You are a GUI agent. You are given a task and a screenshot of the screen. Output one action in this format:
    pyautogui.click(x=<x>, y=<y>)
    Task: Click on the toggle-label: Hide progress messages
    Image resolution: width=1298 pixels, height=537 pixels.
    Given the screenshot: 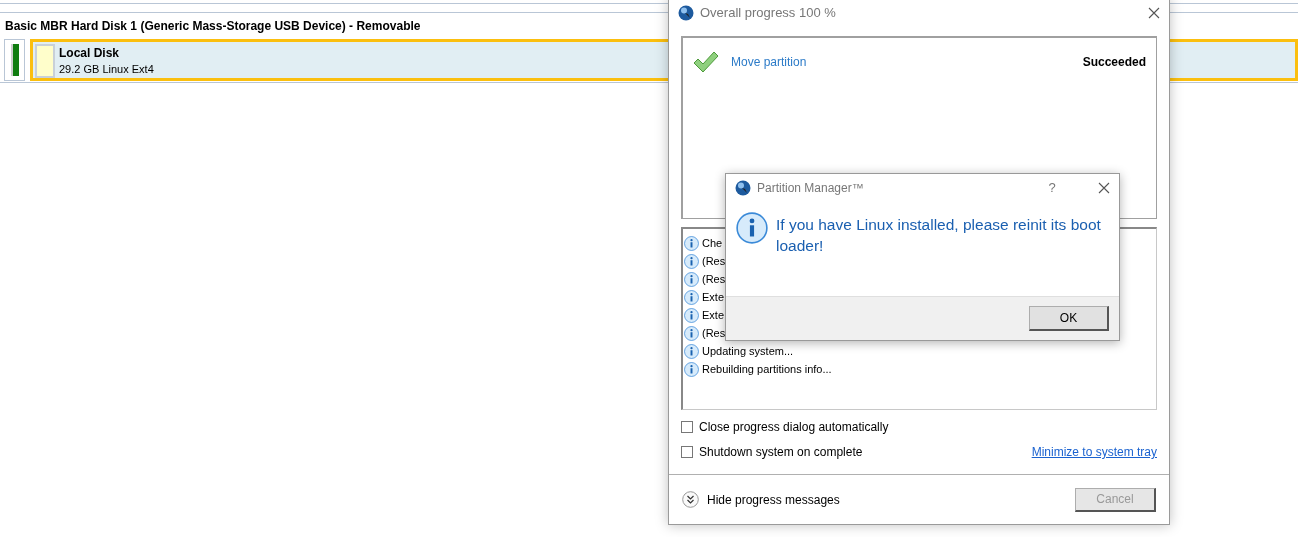 What is the action you would take?
    pyautogui.click(x=887, y=499)
    